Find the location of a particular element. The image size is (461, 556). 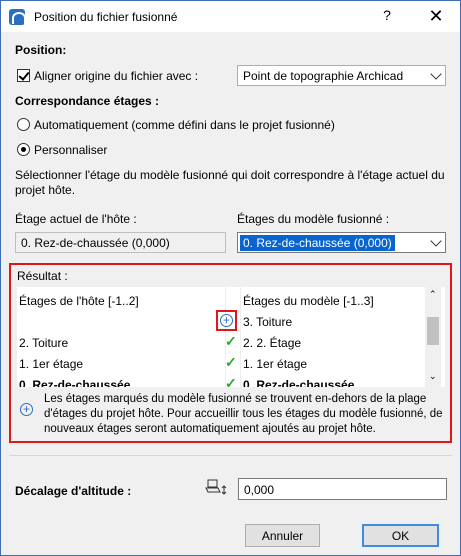

scroll-down-icon: ⌄ is located at coordinates (433, 376).